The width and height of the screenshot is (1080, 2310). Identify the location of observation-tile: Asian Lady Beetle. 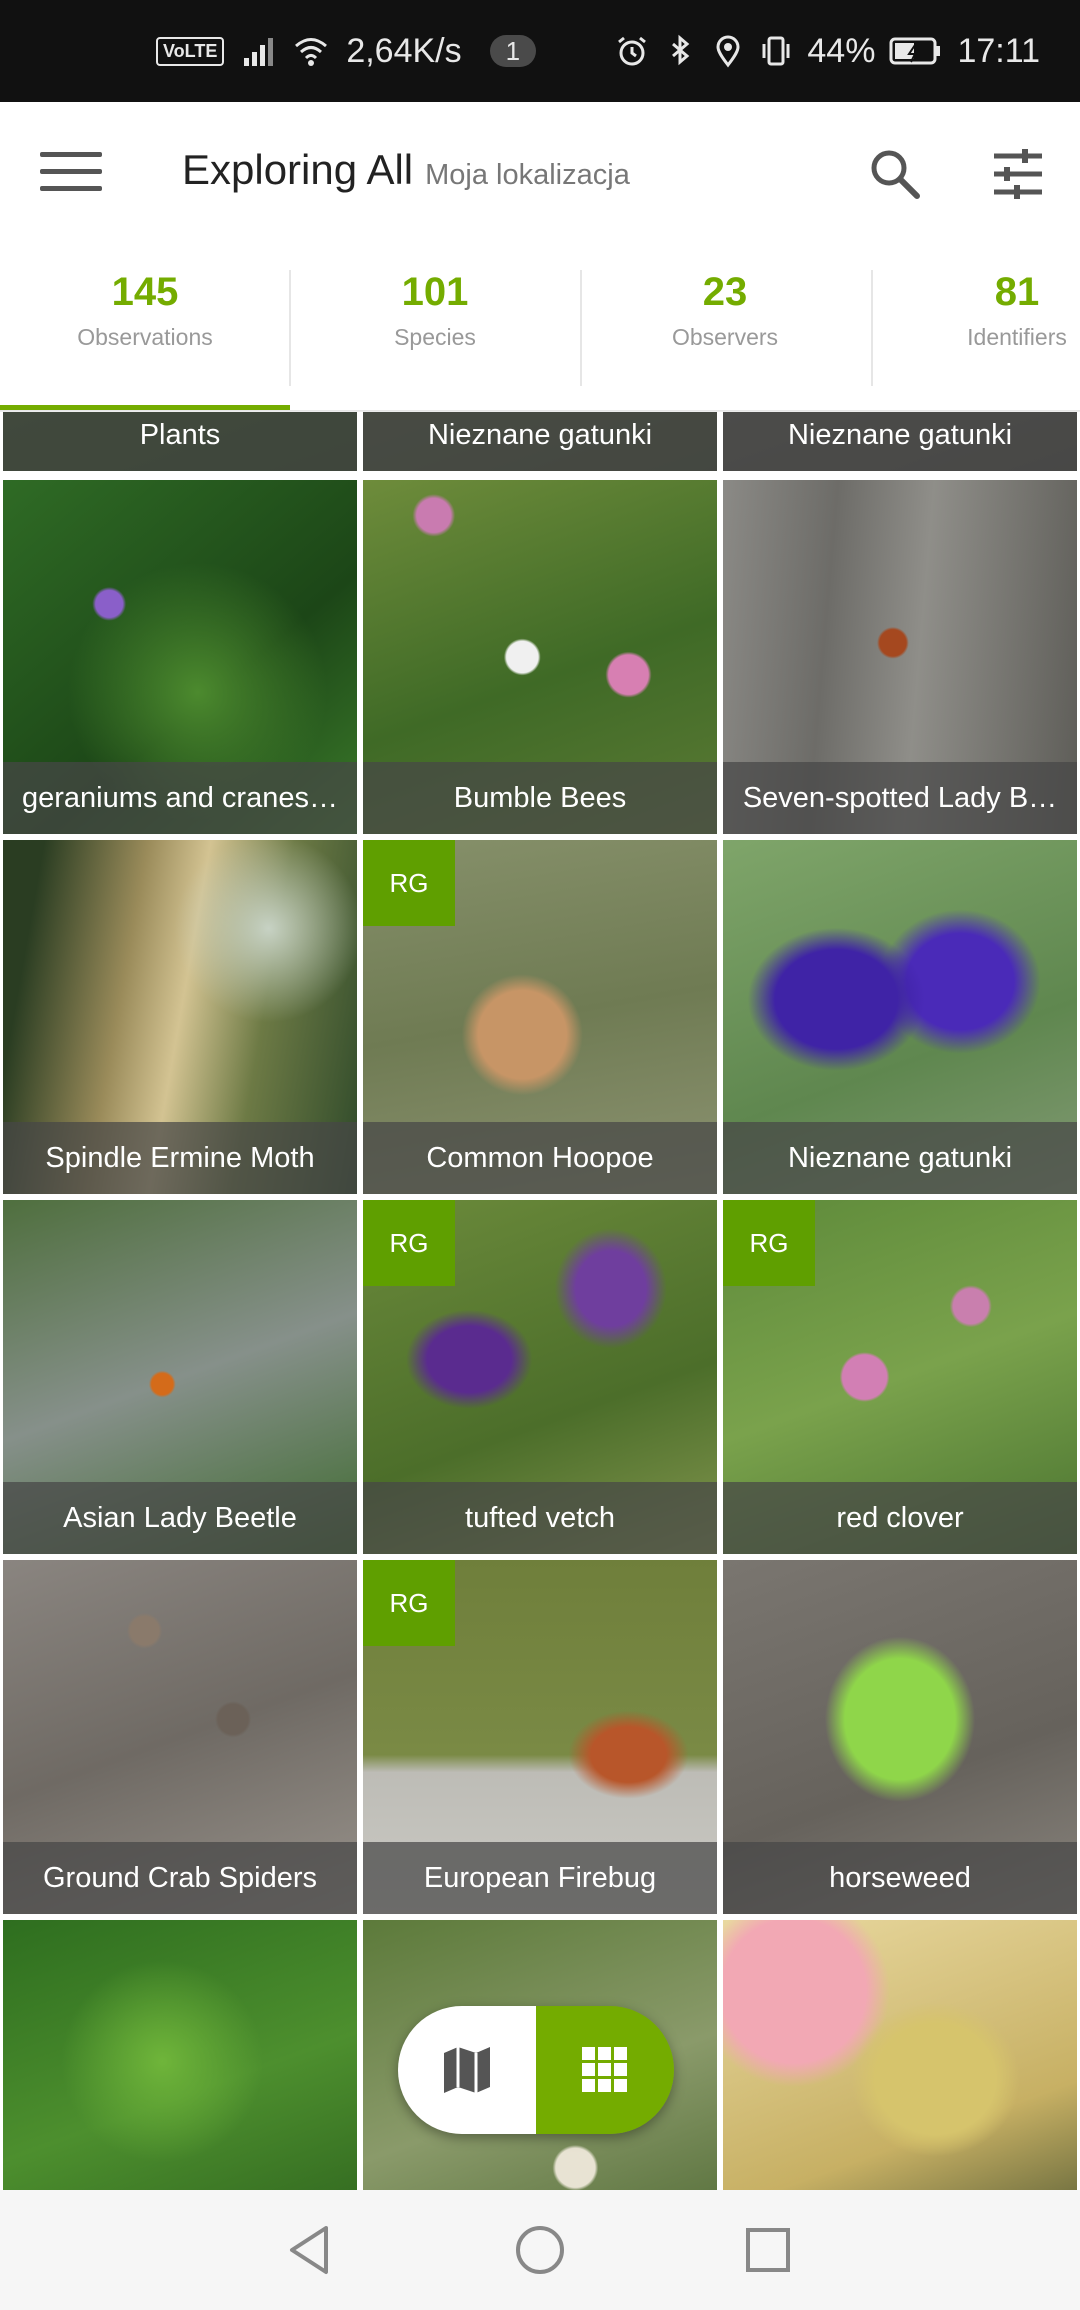
(180, 1377).